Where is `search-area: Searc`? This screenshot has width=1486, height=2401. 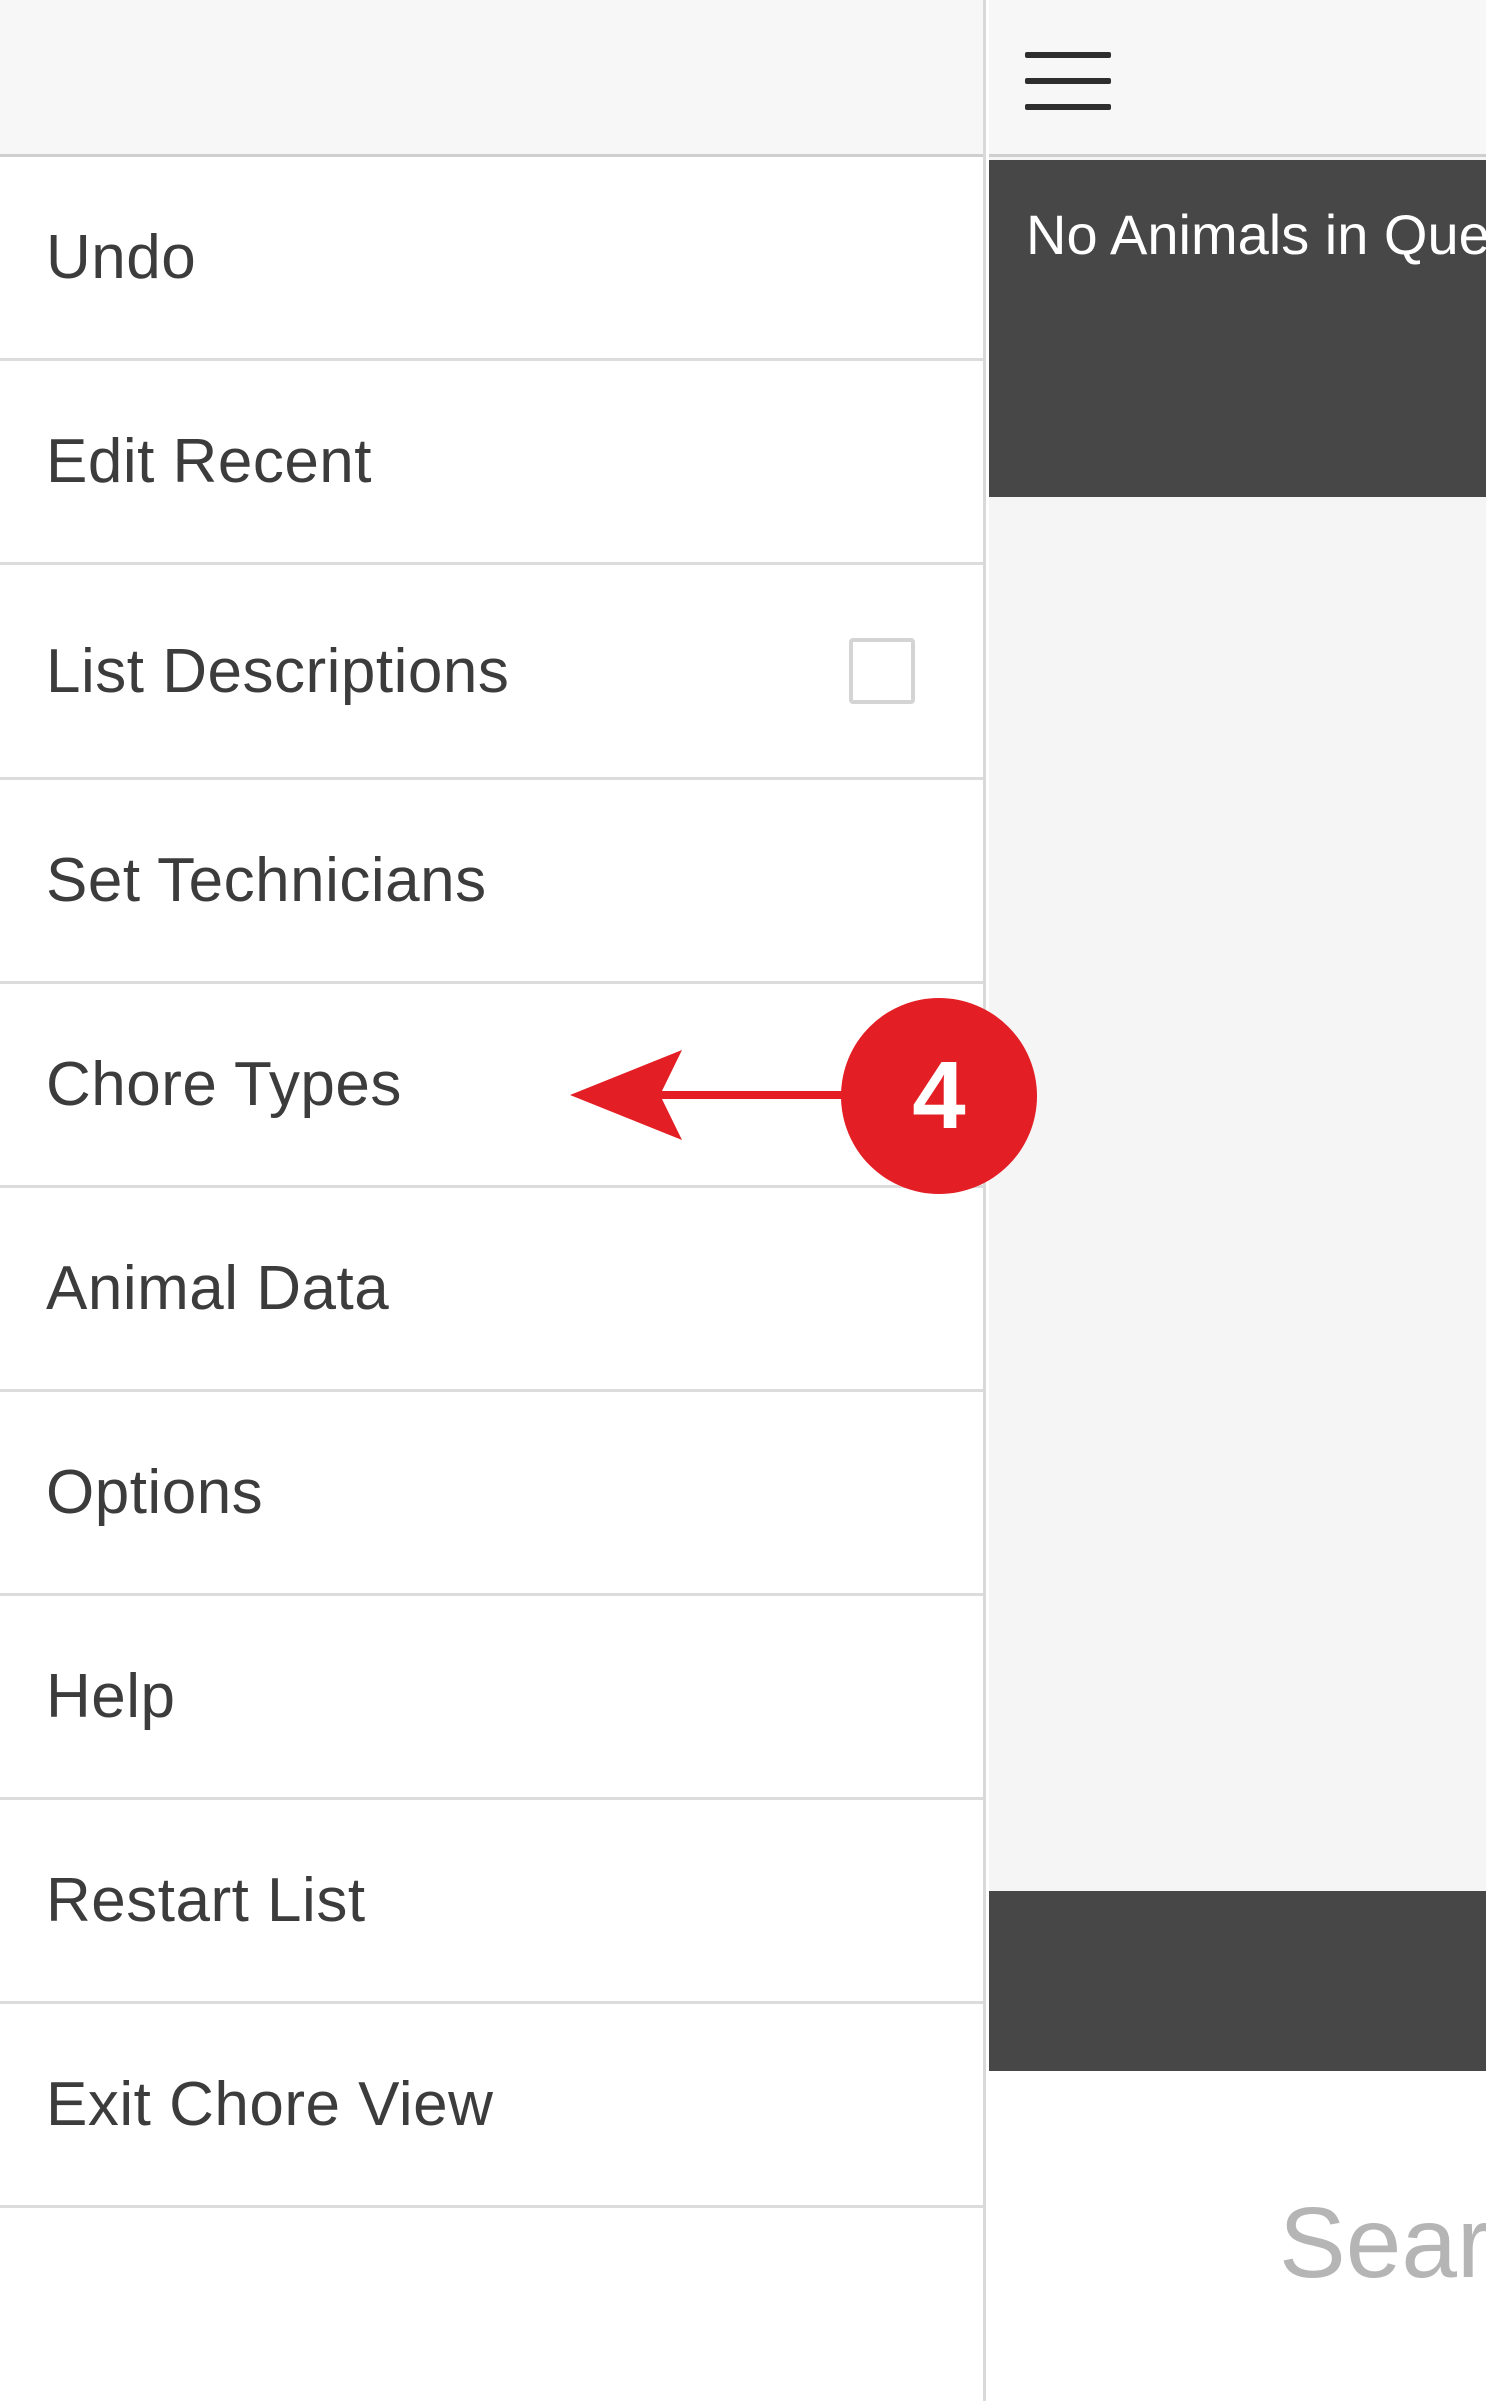 search-area: Searc is located at coordinates (1237, 2236).